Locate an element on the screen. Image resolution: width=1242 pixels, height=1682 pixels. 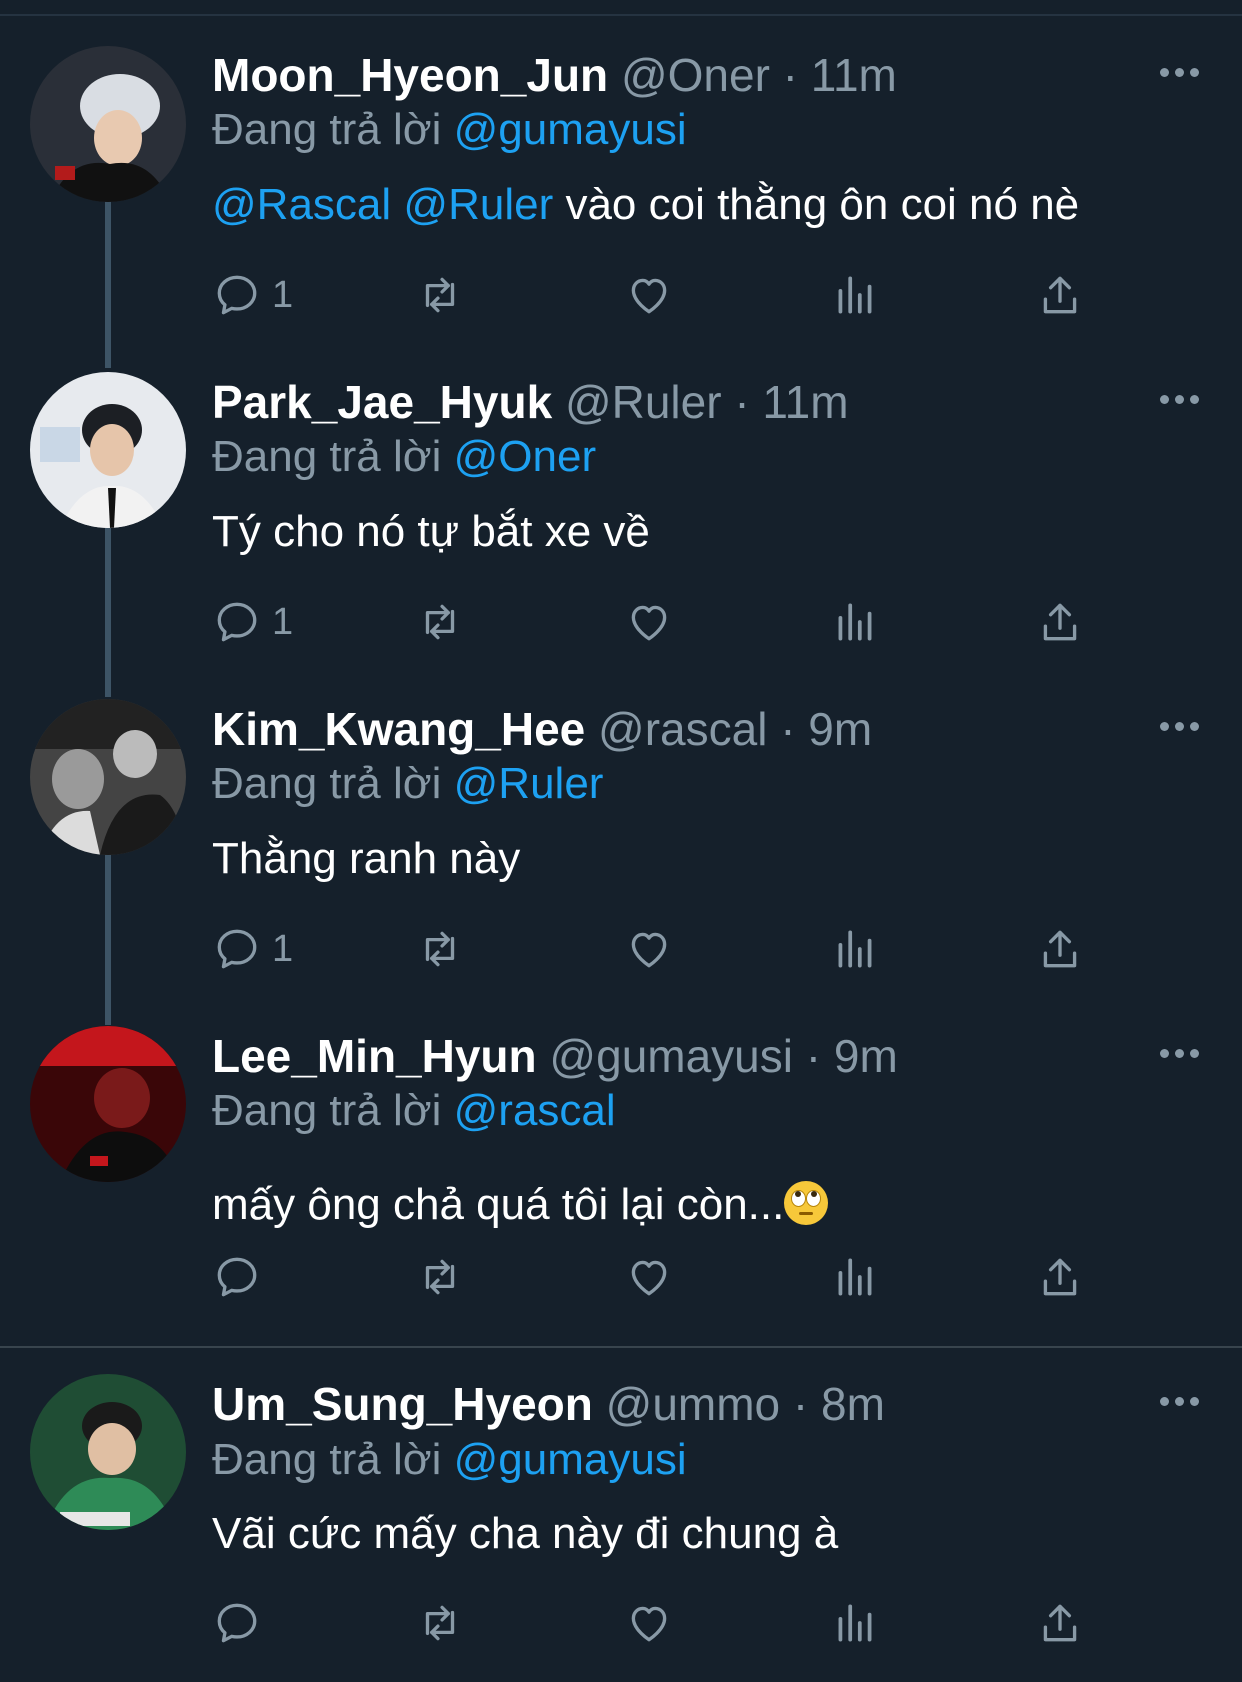
replying-to: Đang trả lời @Oner is located at coordinates (404, 457).